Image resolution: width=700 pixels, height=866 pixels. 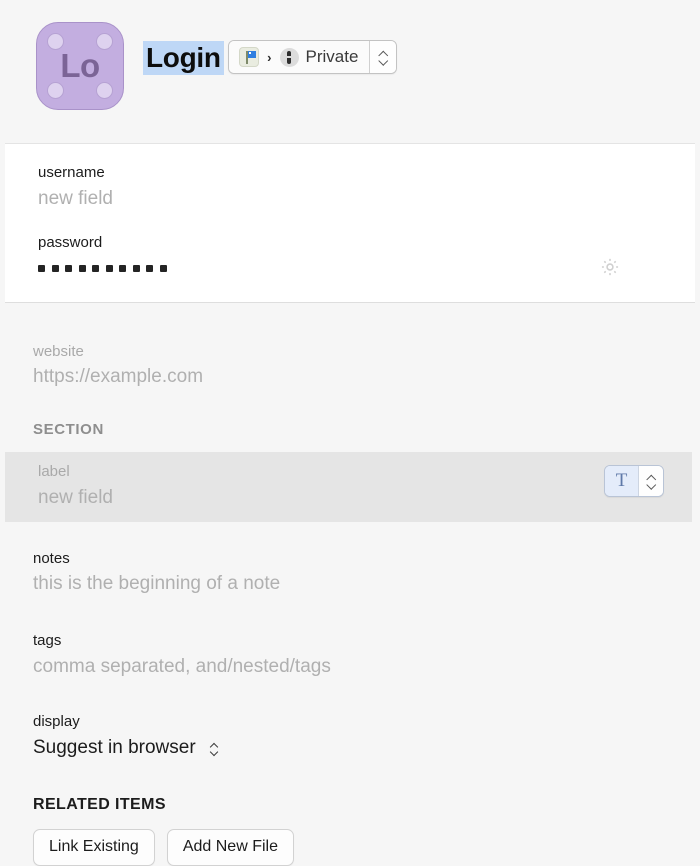 I want to click on username-field: username new field, so click(x=350, y=187).